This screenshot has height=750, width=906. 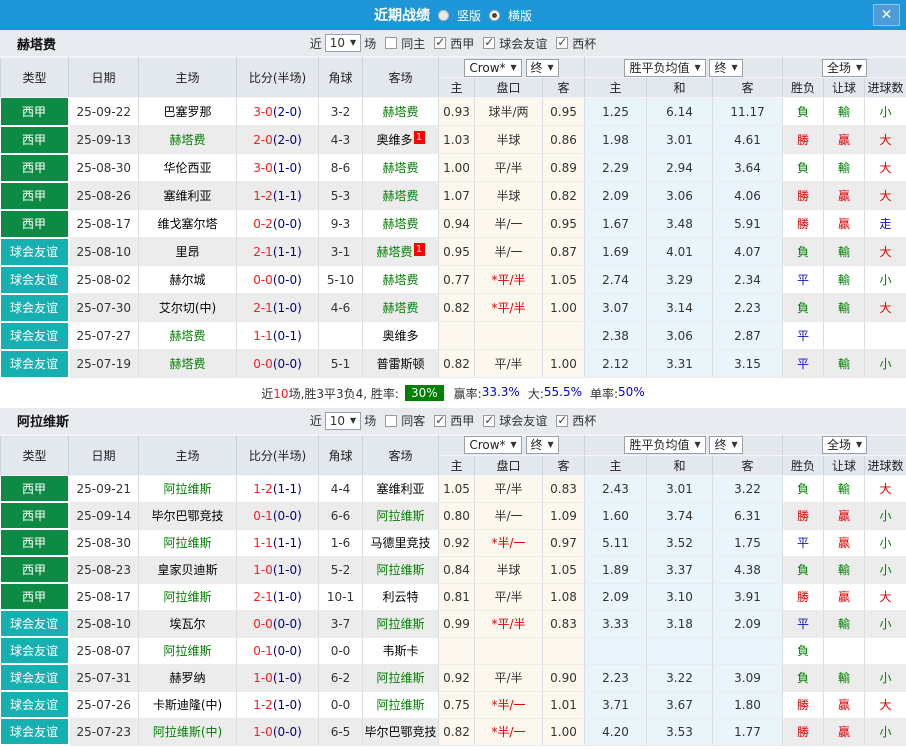 What do you see at coordinates (508, 678) in the screenshot?
I see `handicap-cell: 平/半` at bounding box center [508, 678].